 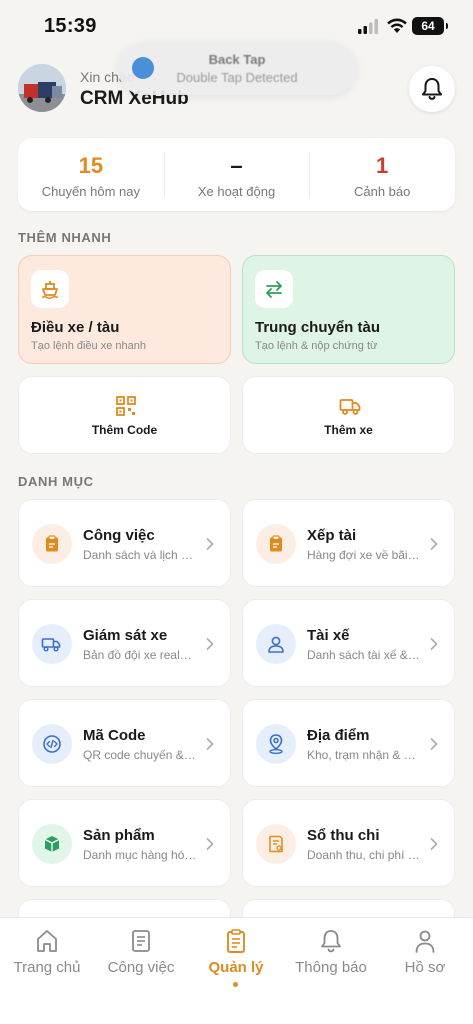 I want to click on avatar, so click(x=42, y=88).